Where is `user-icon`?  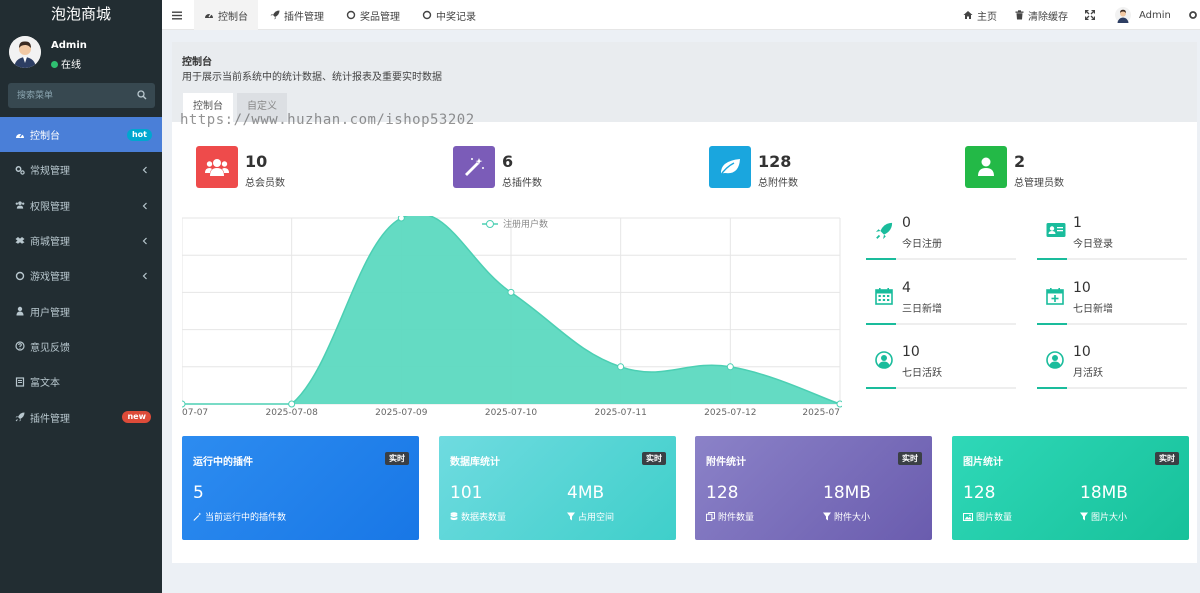 user-icon is located at coordinates (20, 311).